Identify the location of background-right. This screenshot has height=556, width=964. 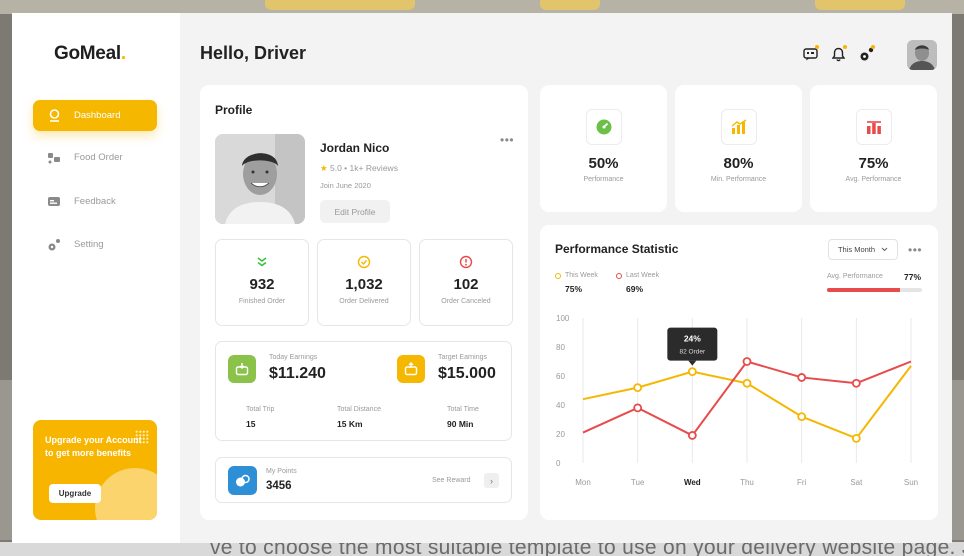
(958, 460).